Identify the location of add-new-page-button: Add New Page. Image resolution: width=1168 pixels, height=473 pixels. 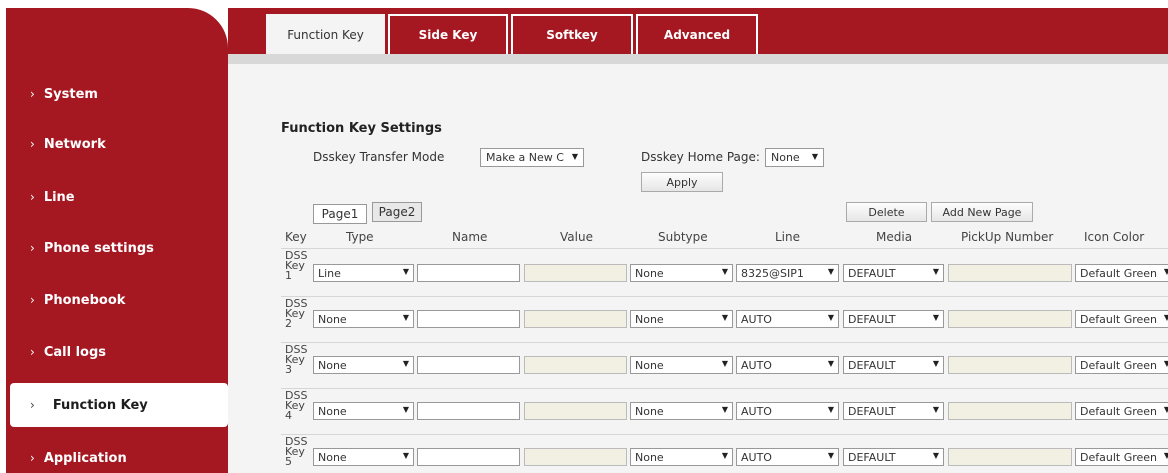
(982, 212).